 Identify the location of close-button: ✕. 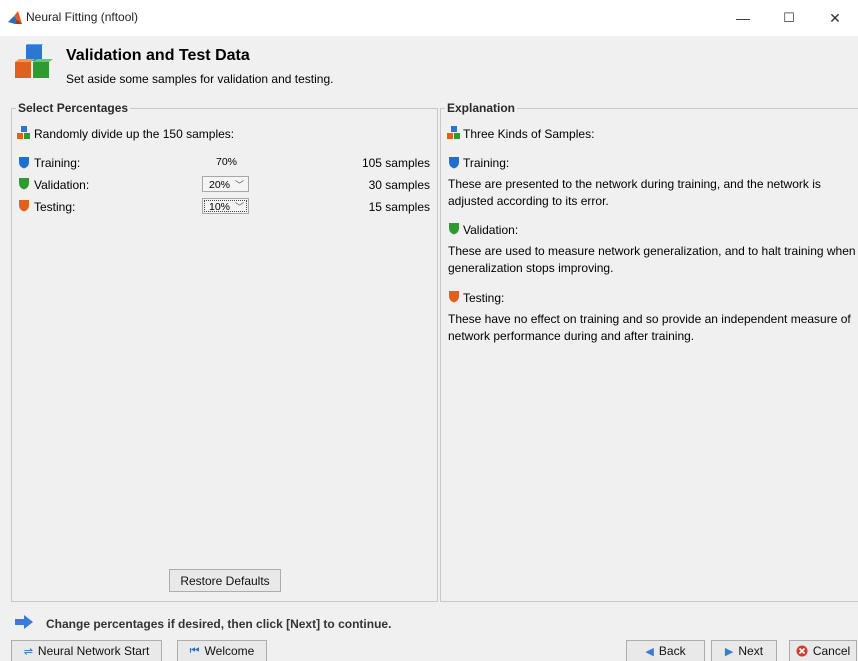
(835, 18).